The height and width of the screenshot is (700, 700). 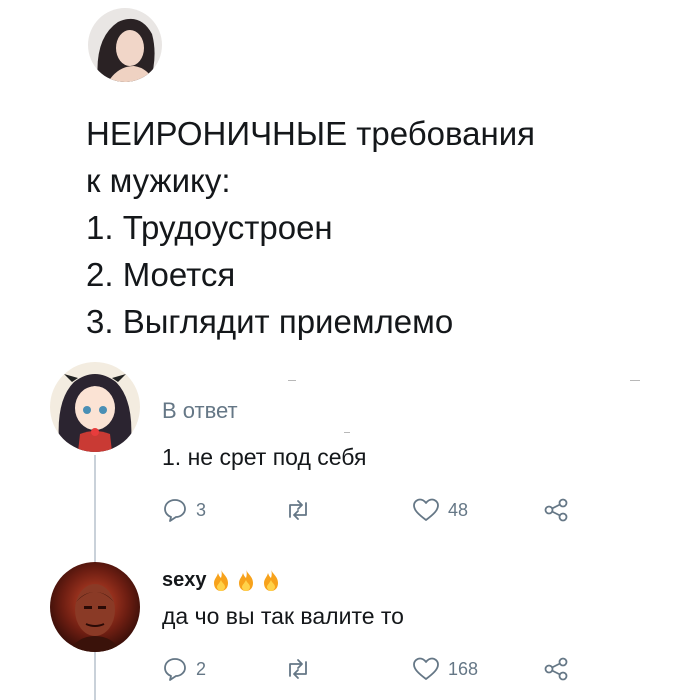 I want to click on reply-button: 2, so click(x=184, y=669).